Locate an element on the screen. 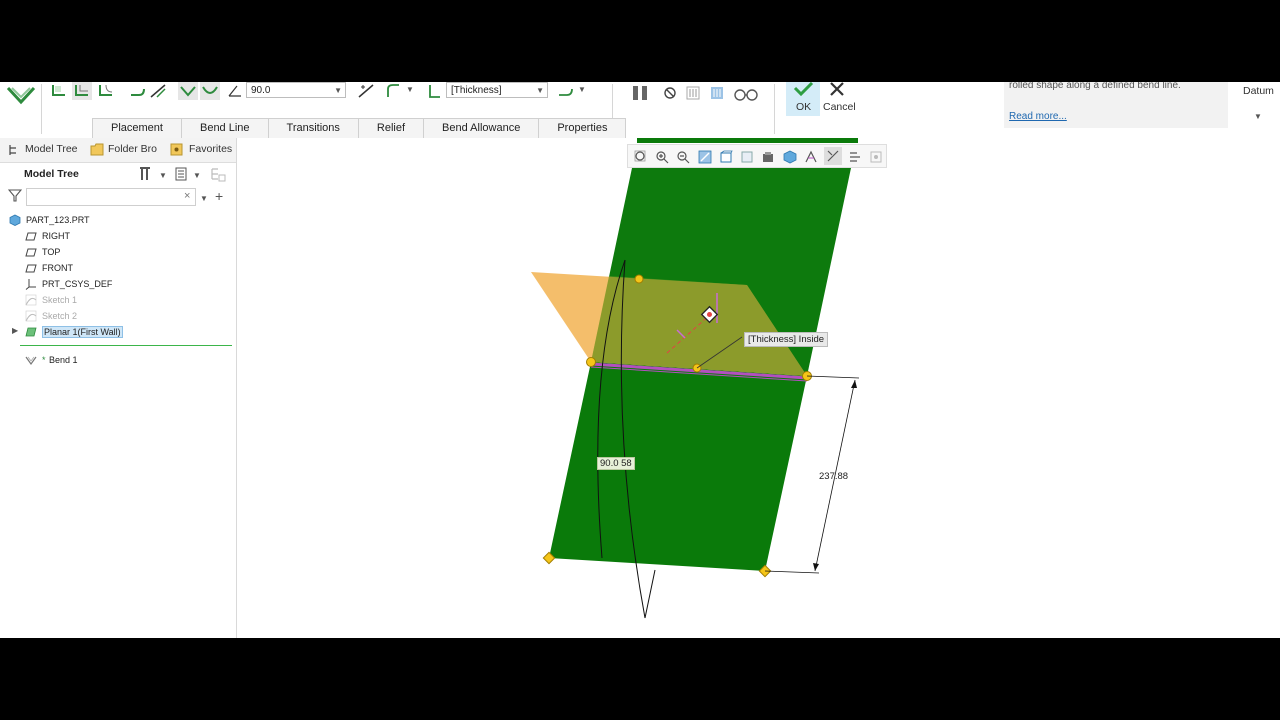 The image size is (1280, 720). navigator-tabs: Model Tree Folder Bro Favorites is located at coordinates (118, 150).